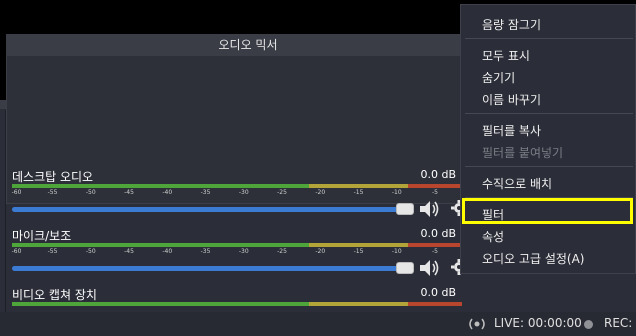 This screenshot has width=636, height=336. I want to click on broadcast-icon, so click(477, 324).